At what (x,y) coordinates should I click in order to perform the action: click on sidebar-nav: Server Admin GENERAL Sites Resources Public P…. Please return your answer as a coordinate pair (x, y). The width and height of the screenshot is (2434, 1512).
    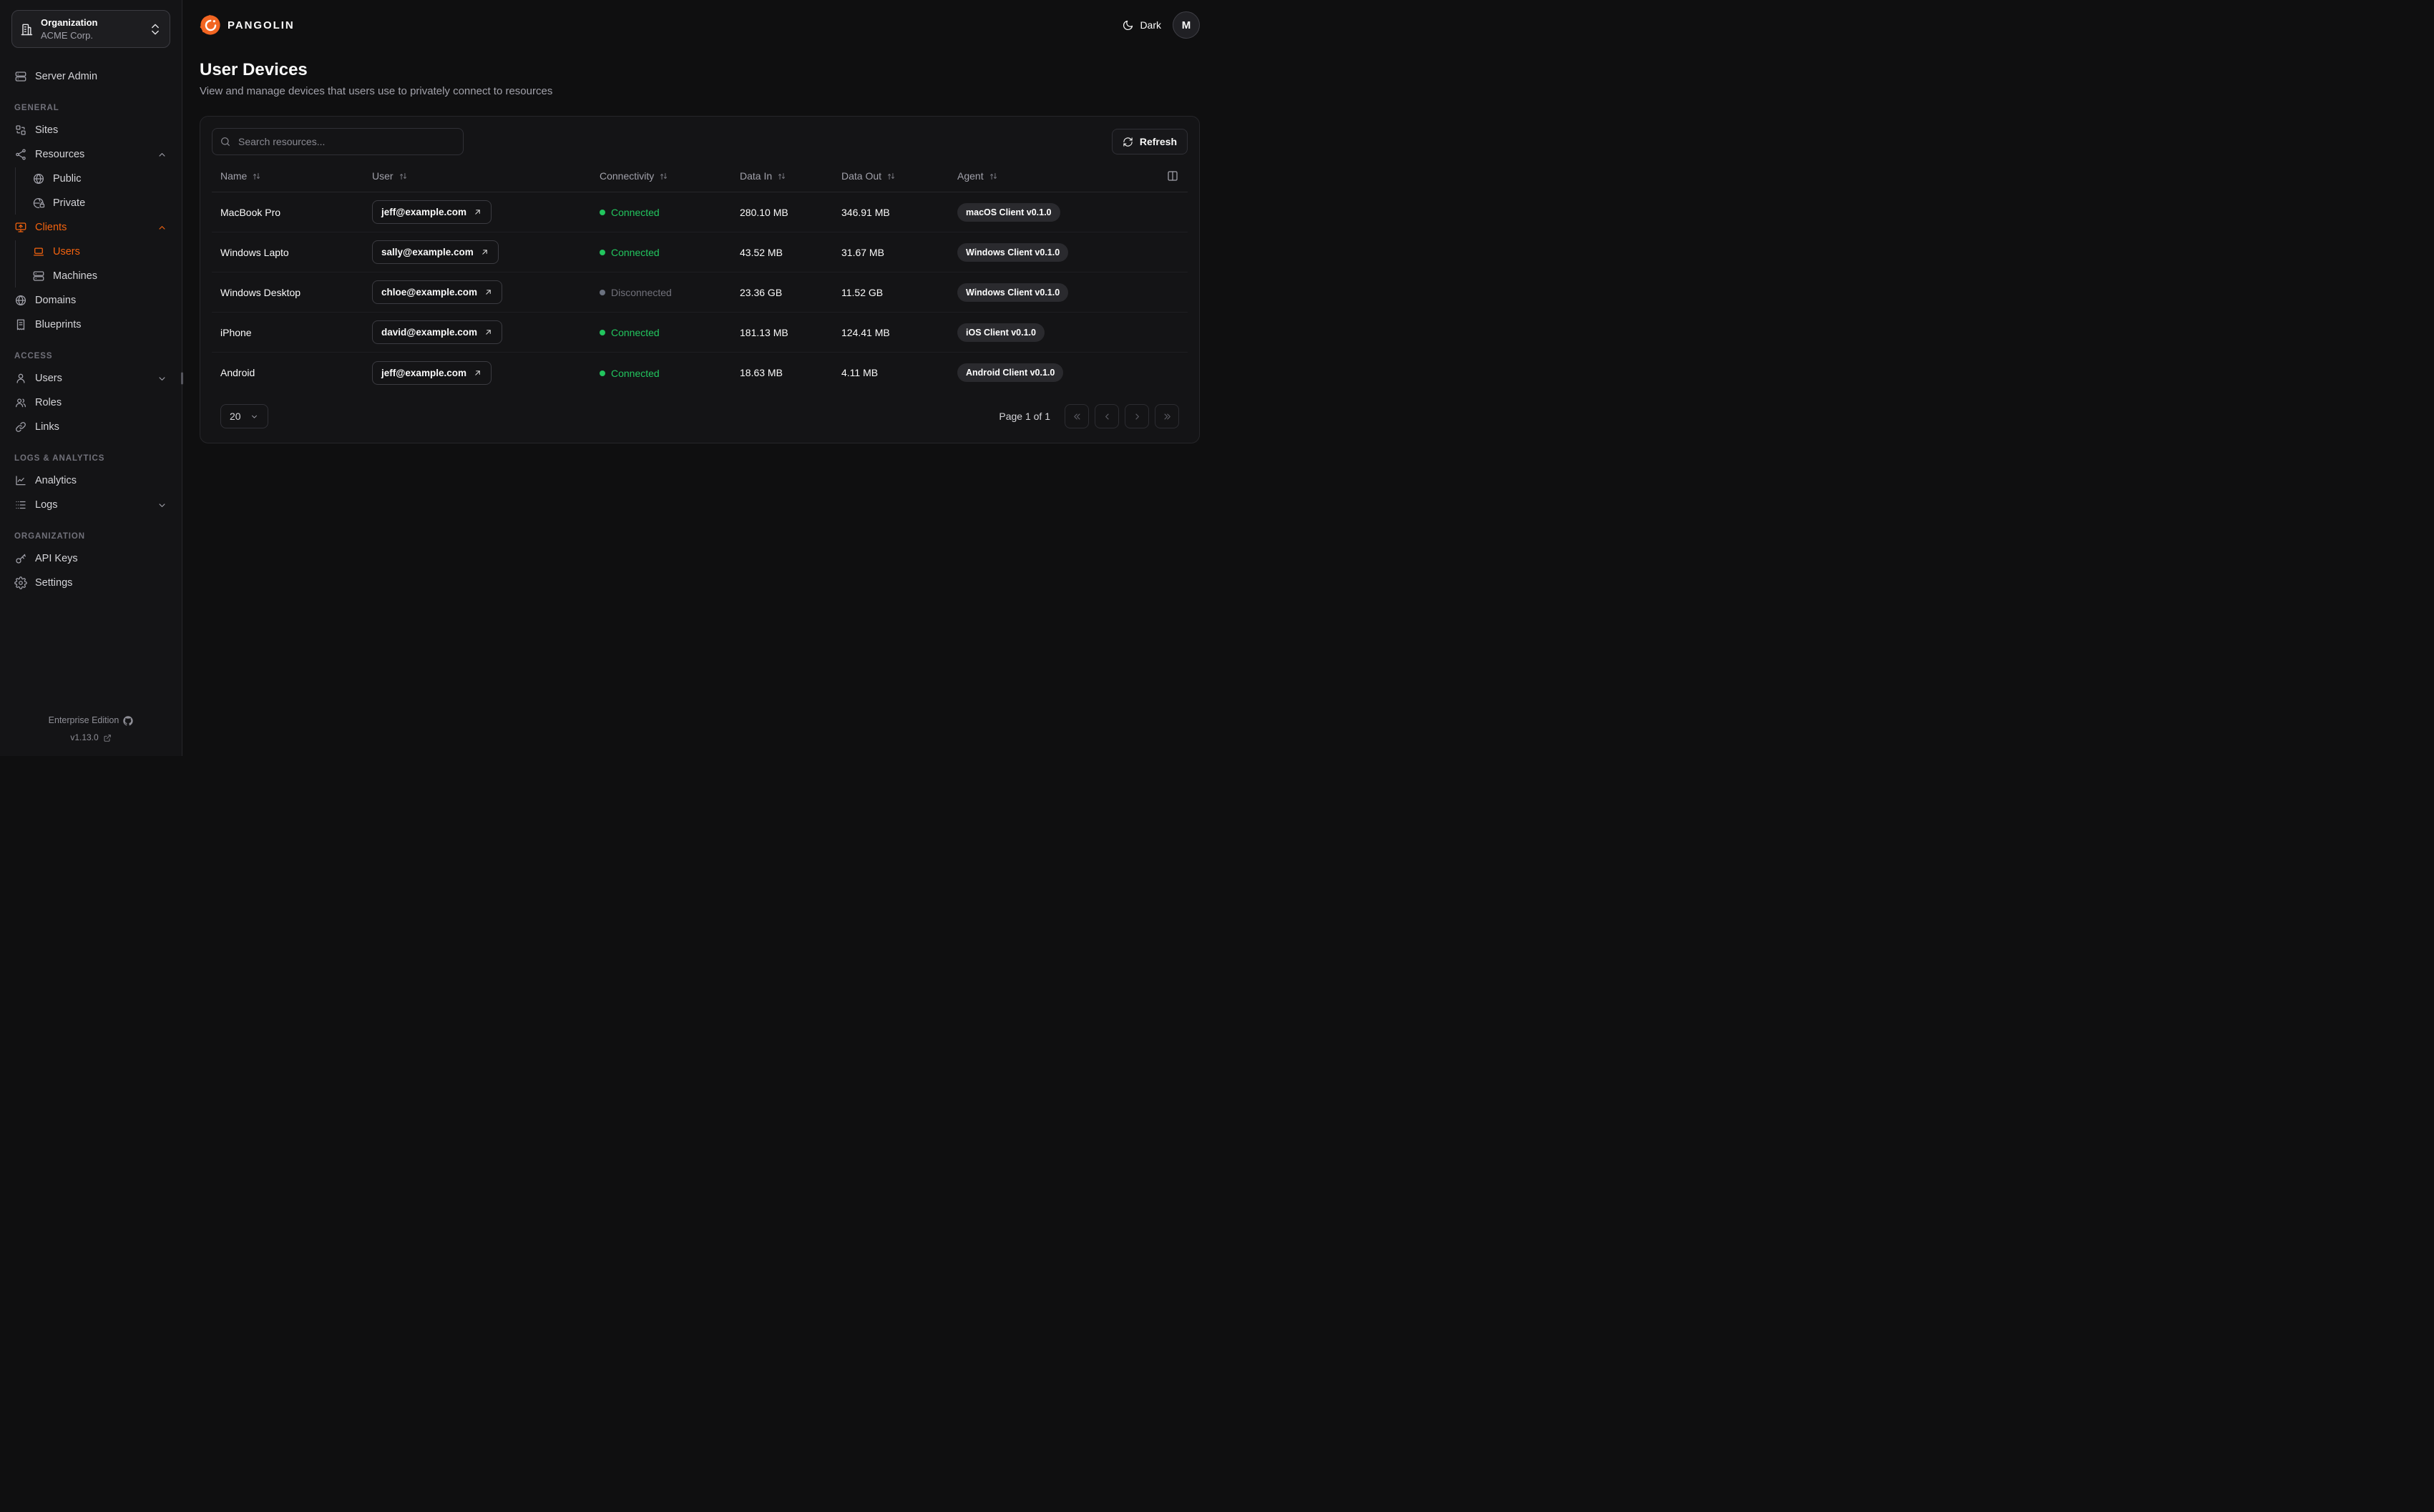
    Looking at the image, I should click on (90, 388).